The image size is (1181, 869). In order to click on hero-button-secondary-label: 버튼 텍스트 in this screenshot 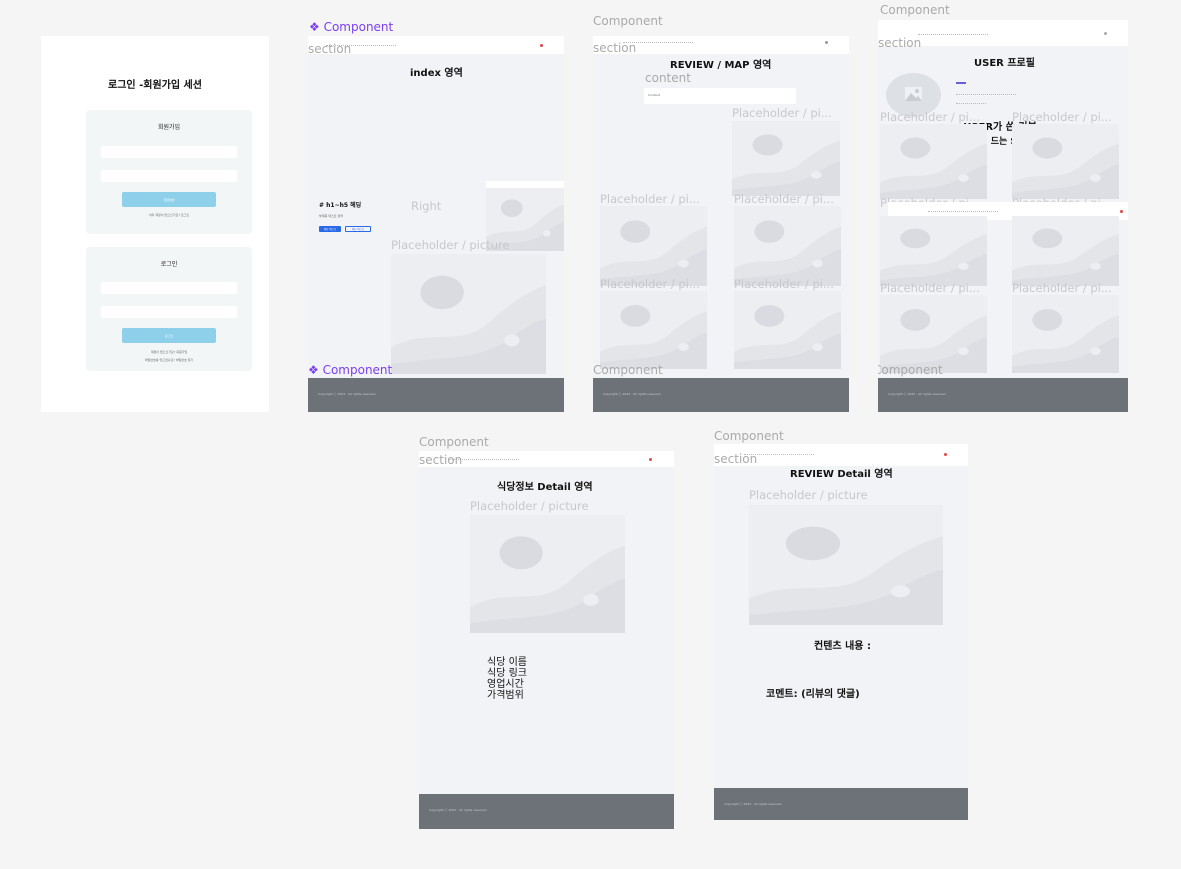, I will do `click(358, 229)`.